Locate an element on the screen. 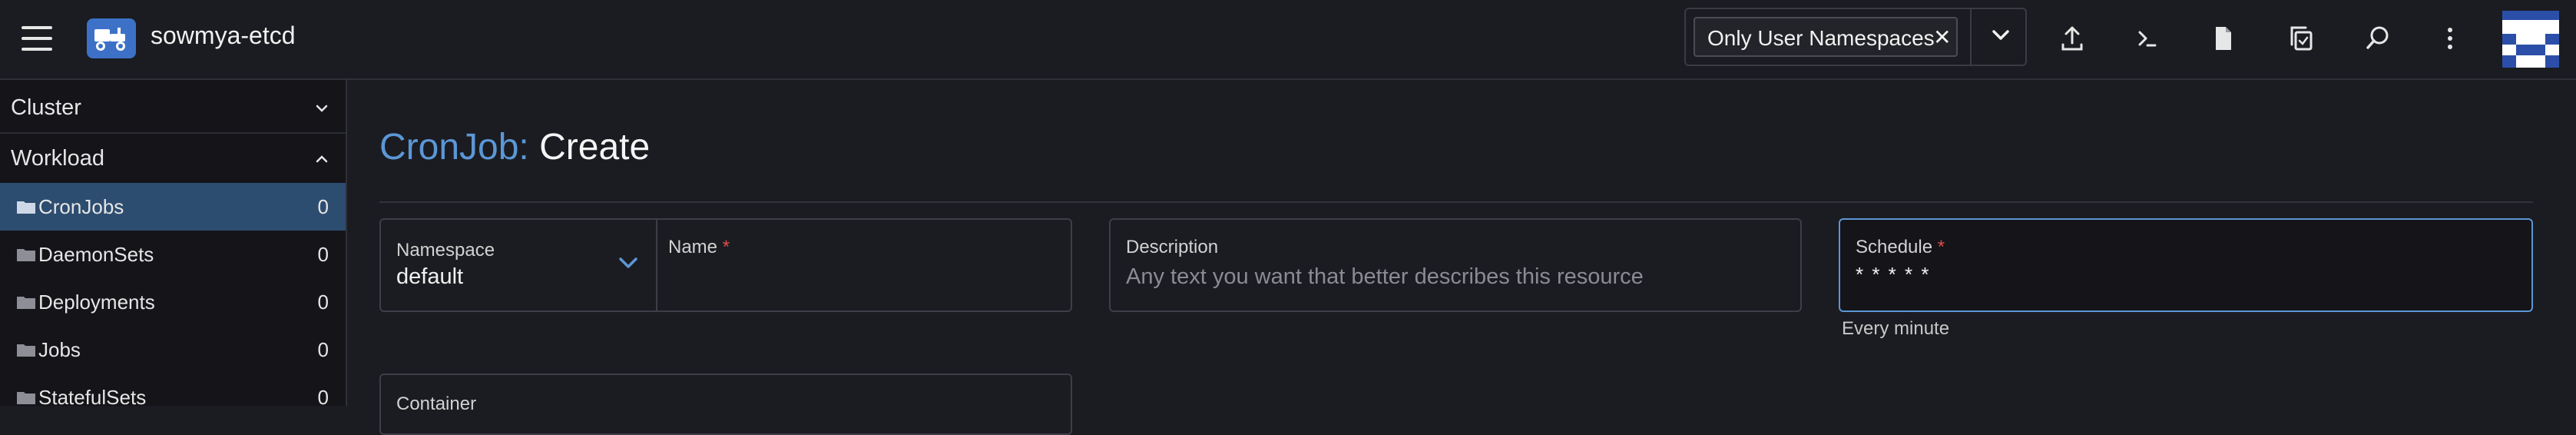  kubectl-shell-icon is located at coordinates (2147, 38).